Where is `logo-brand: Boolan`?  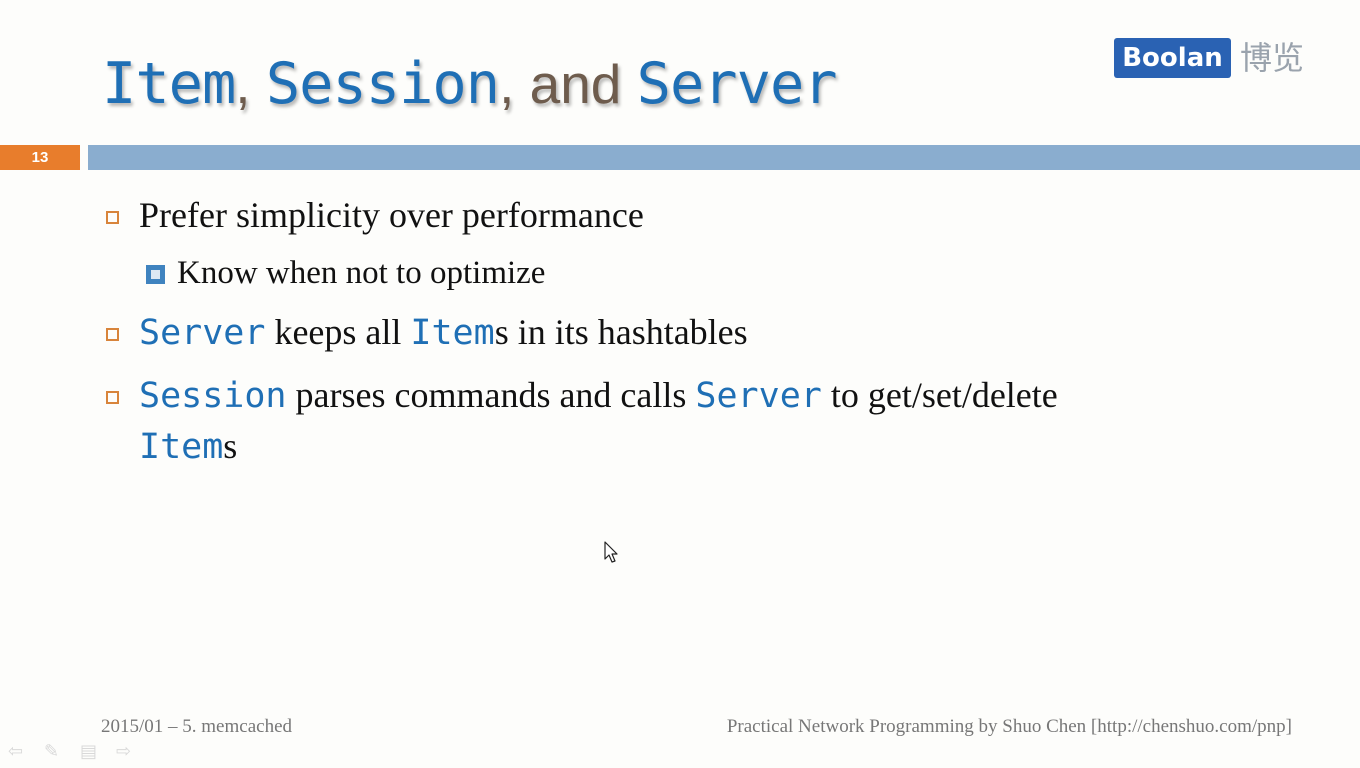 logo-brand: Boolan is located at coordinates (1172, 58).